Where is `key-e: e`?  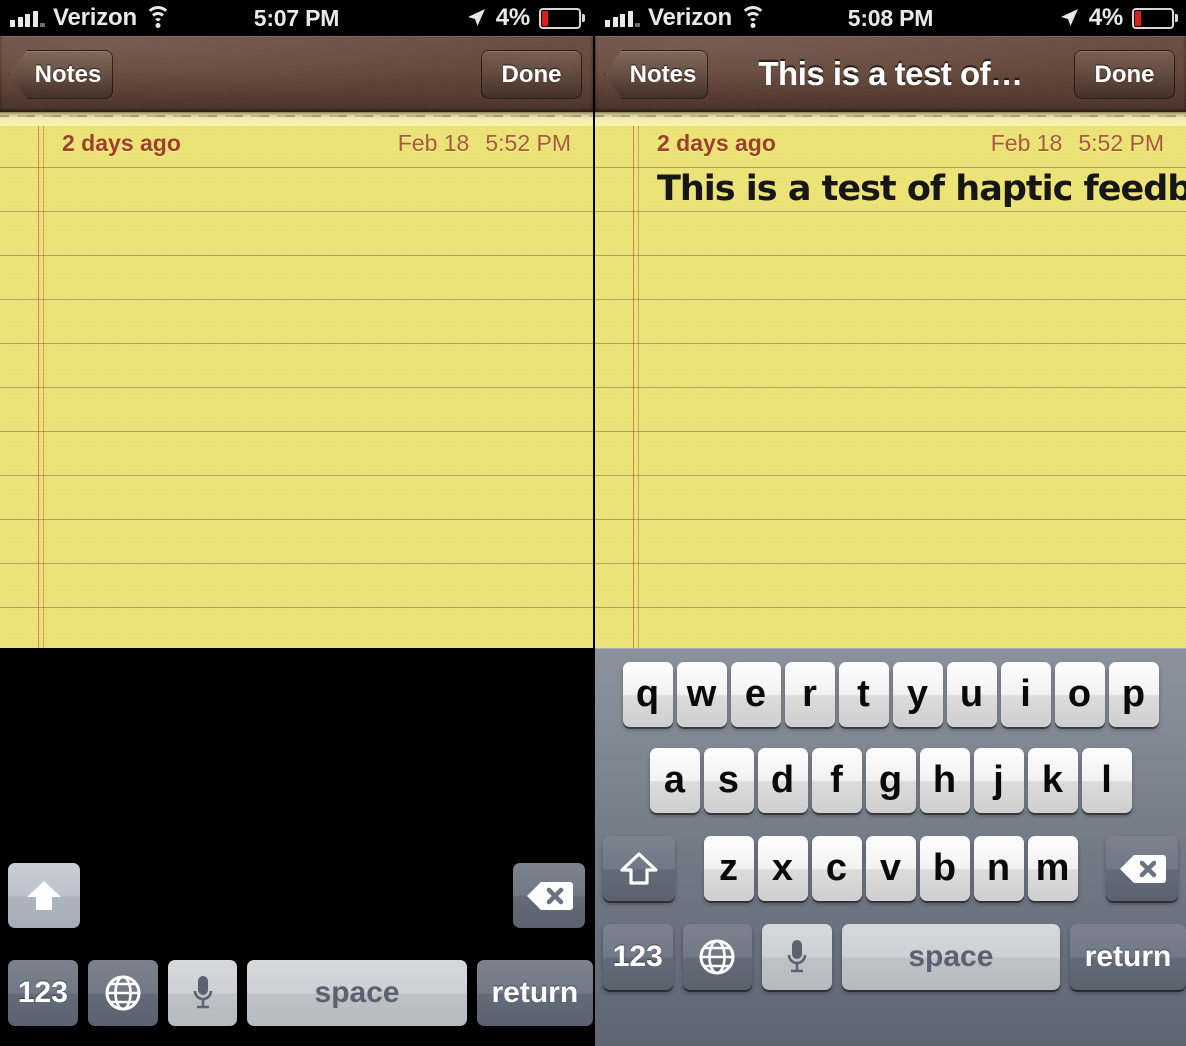 key-e: e is located at coordinates (755, 694).